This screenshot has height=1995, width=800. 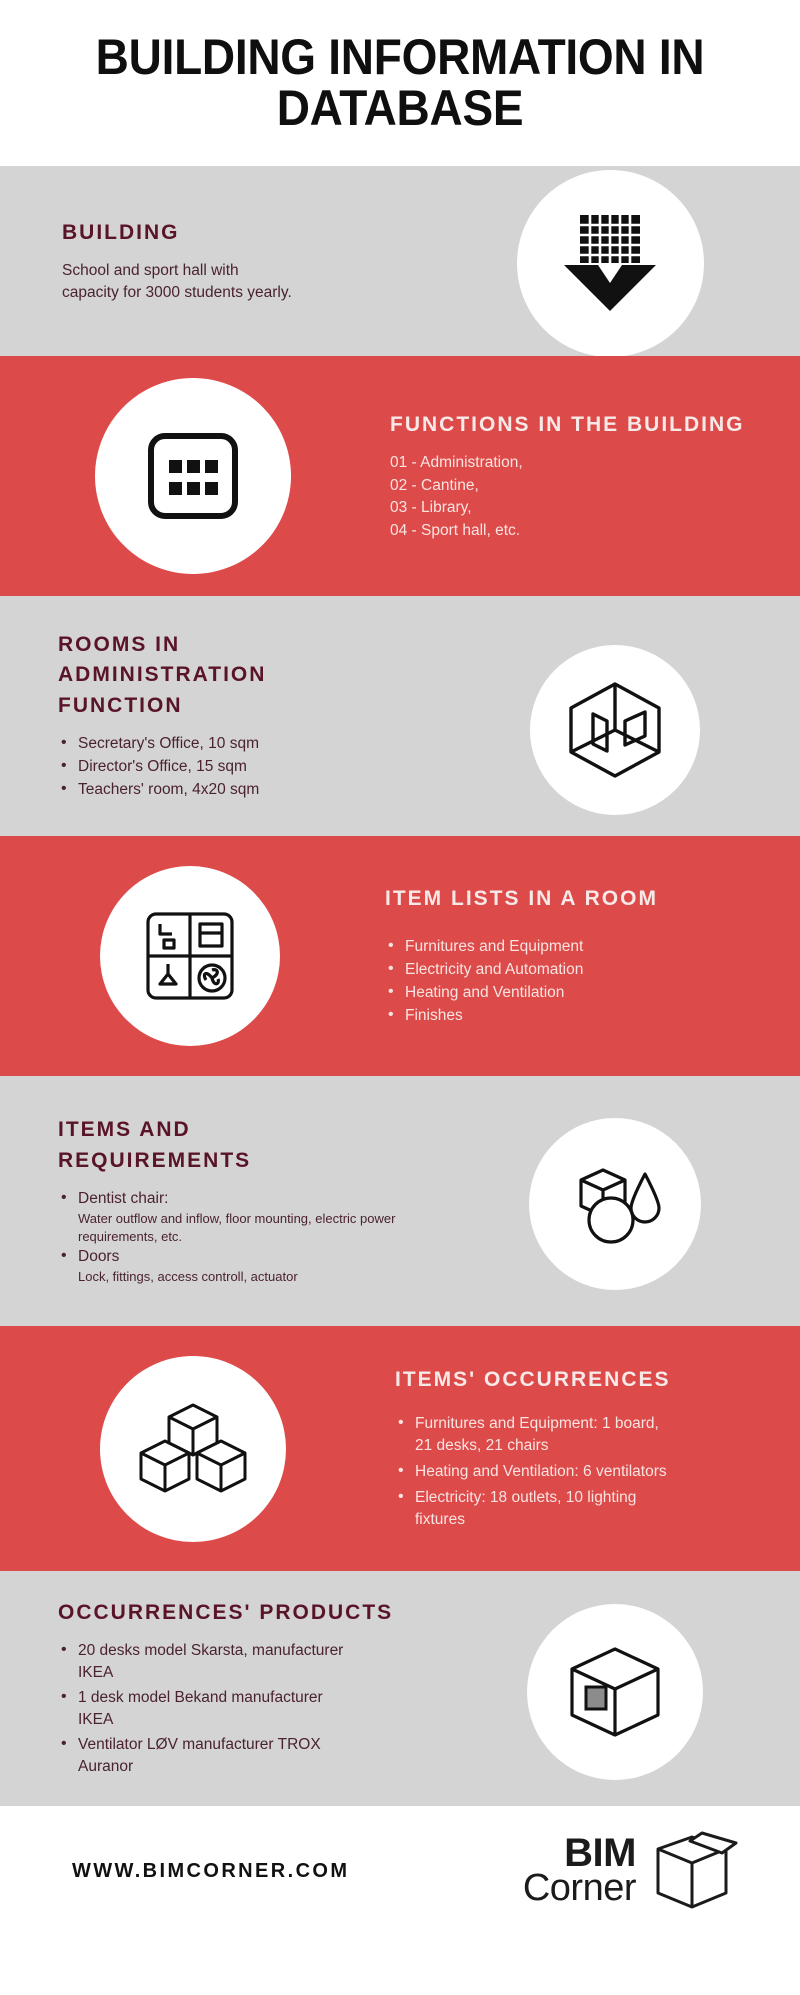 I want to click on bim-corner-logo: BIM Corner, so click(x=631, y=1871).